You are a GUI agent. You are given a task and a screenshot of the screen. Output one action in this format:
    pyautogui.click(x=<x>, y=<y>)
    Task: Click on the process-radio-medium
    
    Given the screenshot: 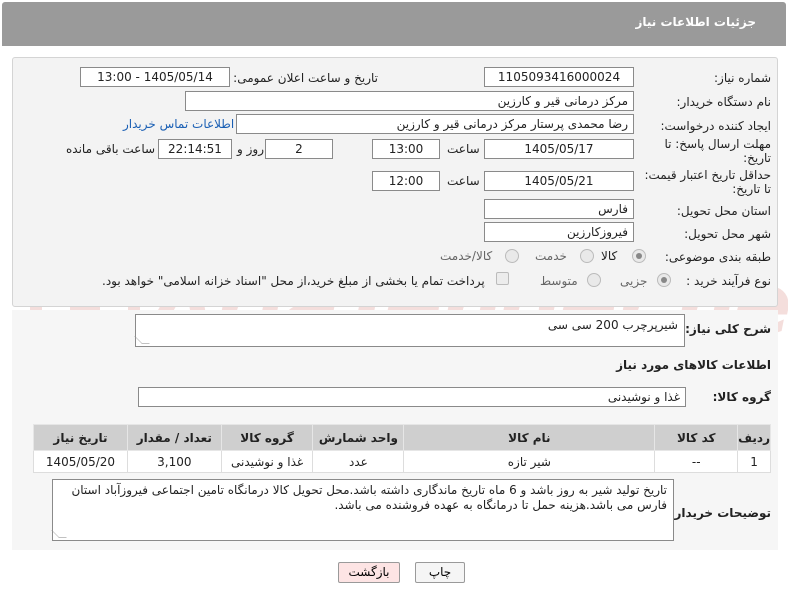 What is the action you would take?
    pyautogui.click(x=594, y=280)
    